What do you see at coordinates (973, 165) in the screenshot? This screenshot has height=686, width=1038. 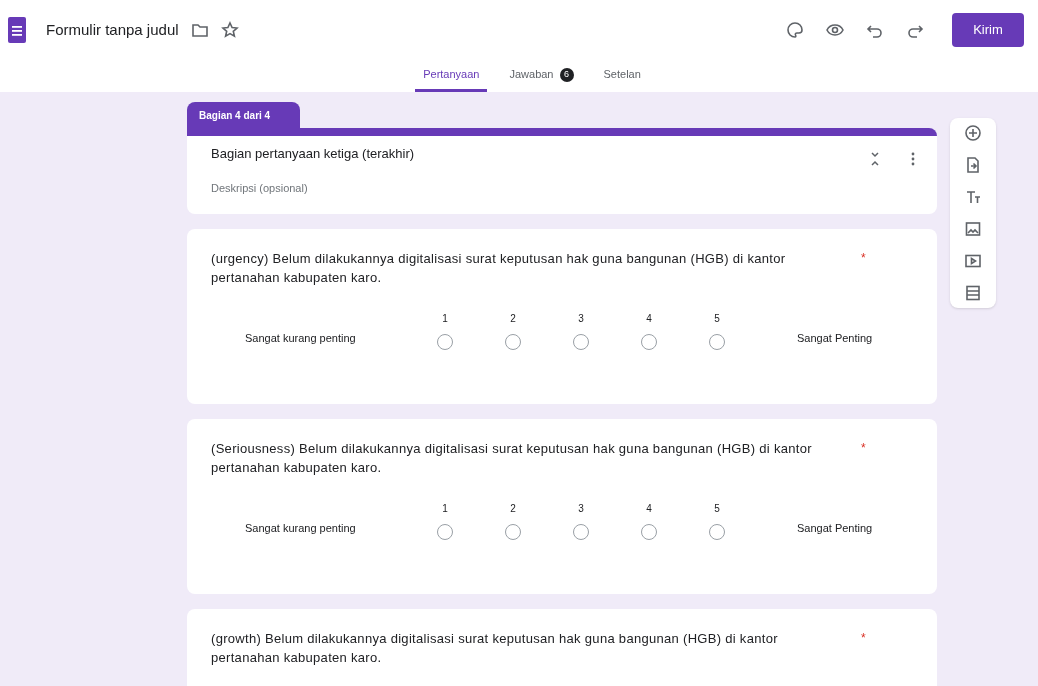 I see `import-icon` at bounding box center [973, 165].